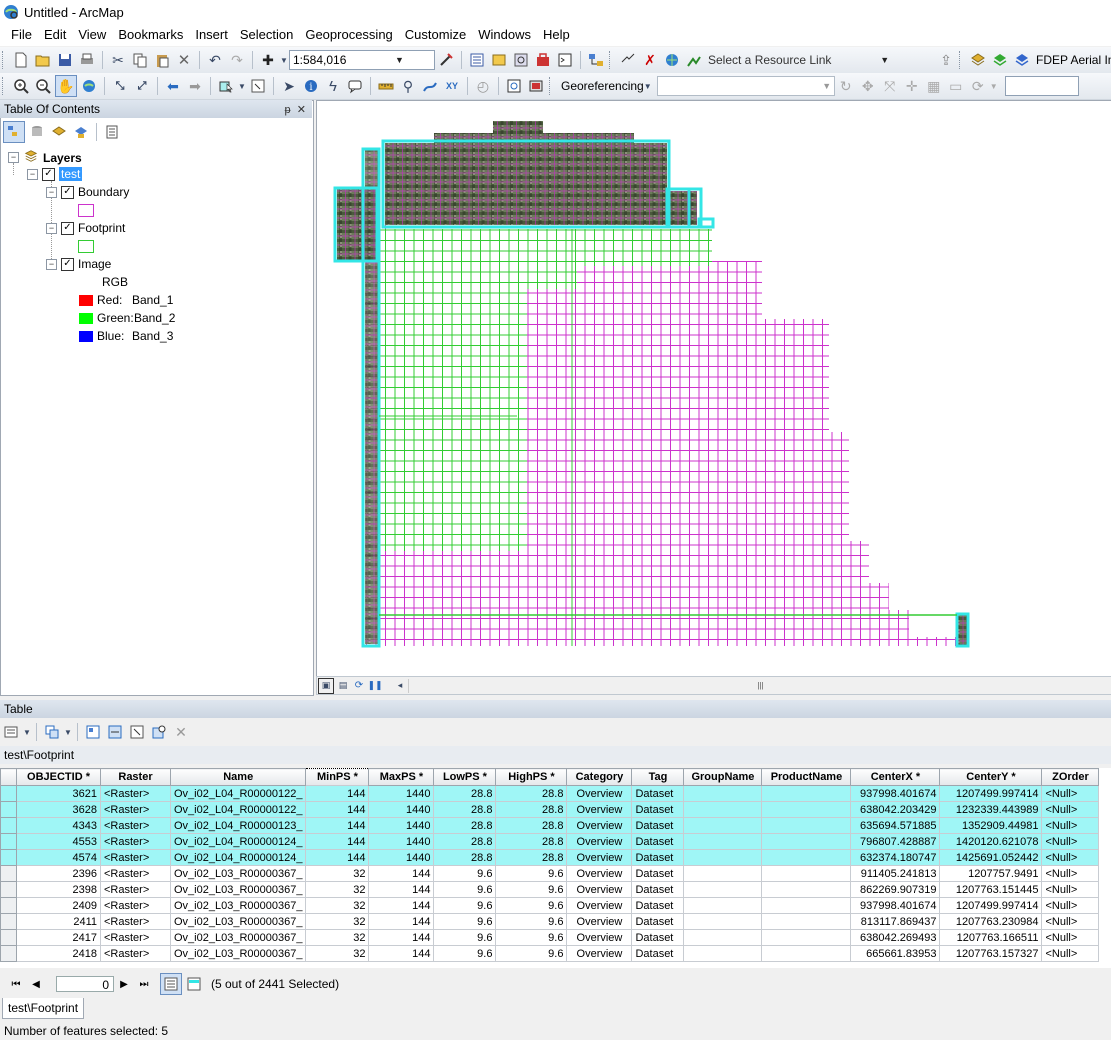  What do you see at coordinates (628, 60) in the screenshot?
I see `dataset-icon` at bounding box center [628, 60].